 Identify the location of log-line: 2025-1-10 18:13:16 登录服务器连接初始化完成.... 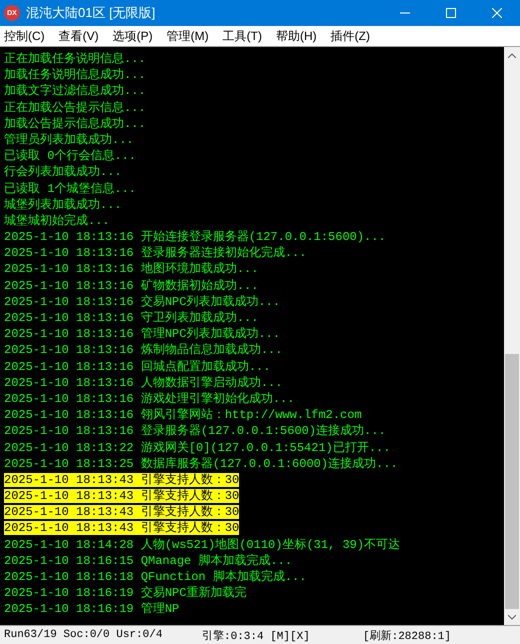
(155, 253).